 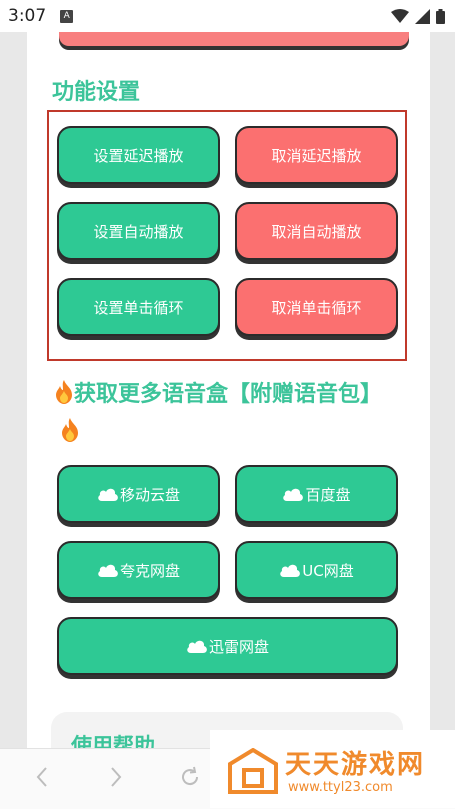 I want to click on quark-pan-label: 夸克网盘, so click(x=149, y=570).